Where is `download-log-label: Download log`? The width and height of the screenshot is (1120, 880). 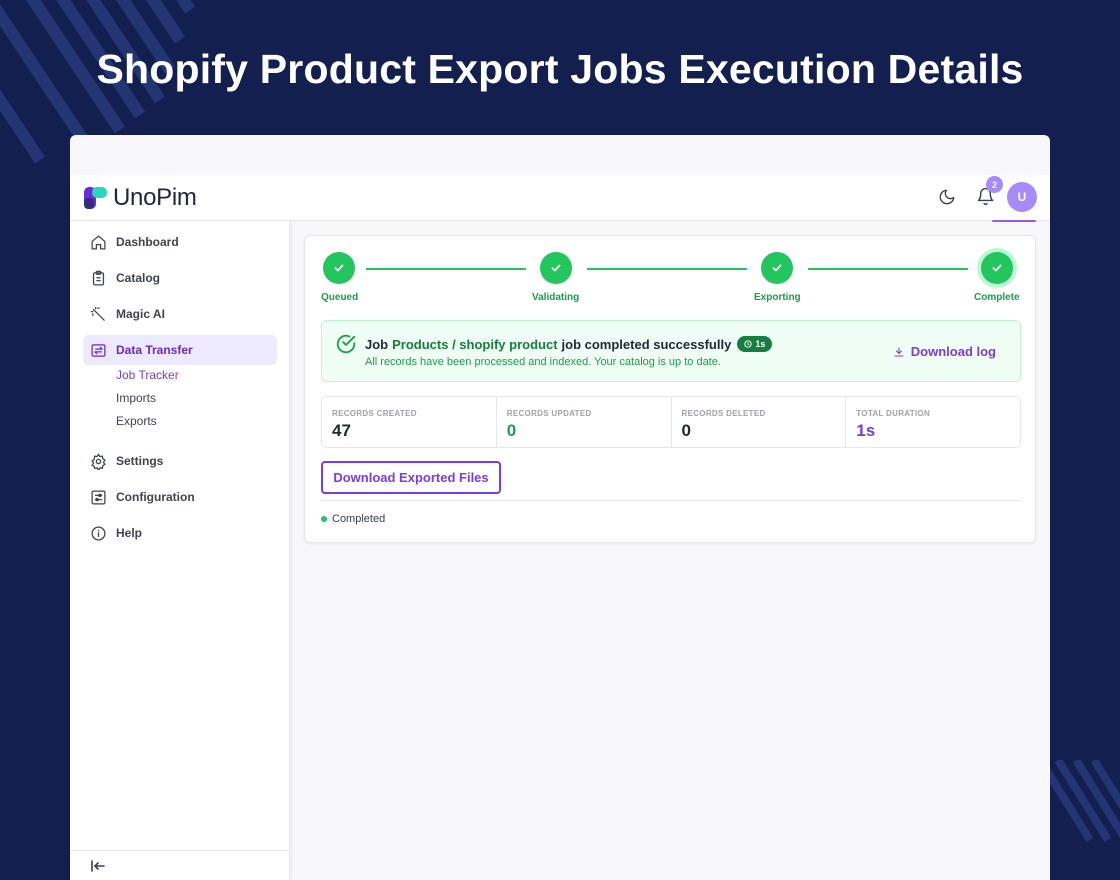 download-log-label: Download log is located at coordinates (953, 351).